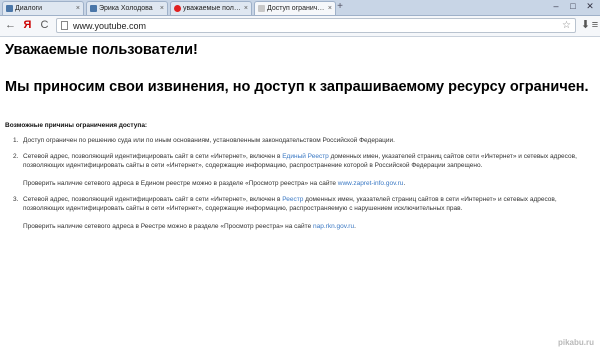 The image size is (600, 351). I want to click on tab-access-restricted: Доступ ограничен ×, so click(295, 8).